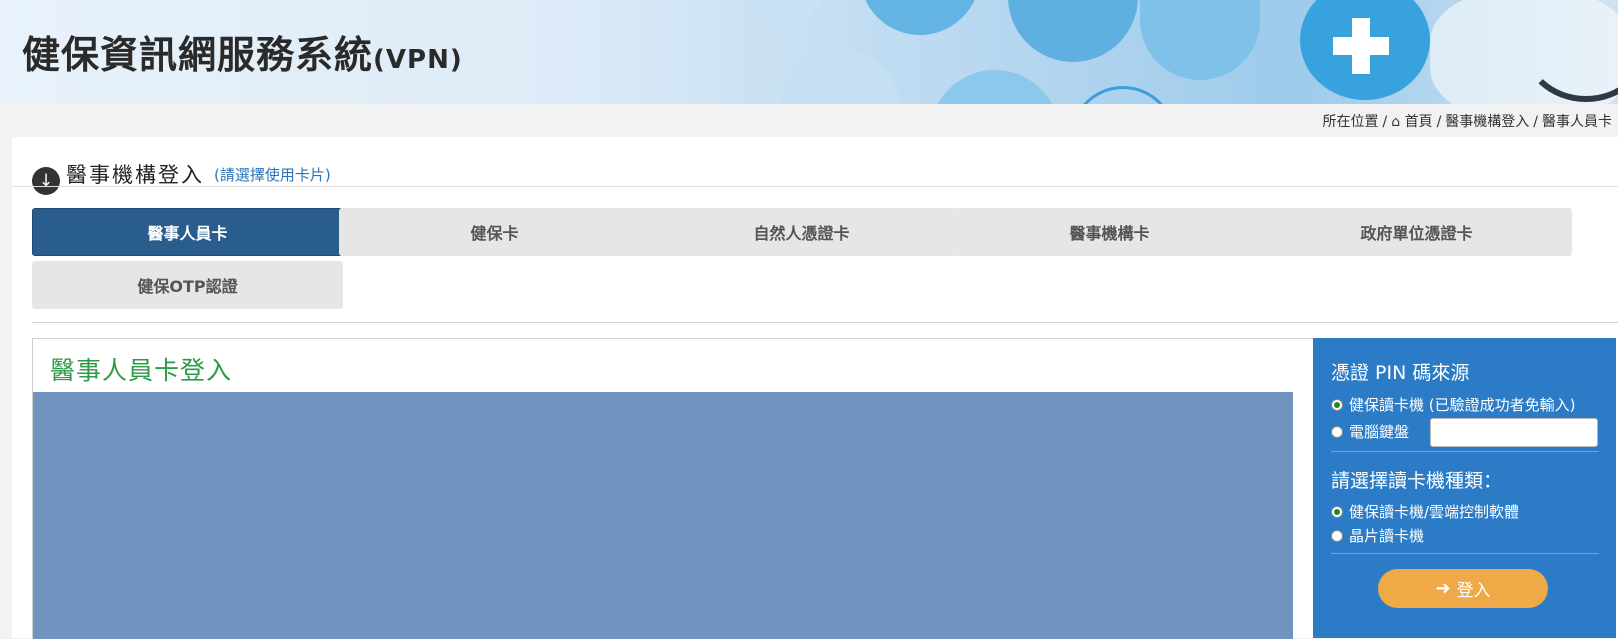  I want to click on tab-health-insurance-card: 健保卡, so click(494, 232).